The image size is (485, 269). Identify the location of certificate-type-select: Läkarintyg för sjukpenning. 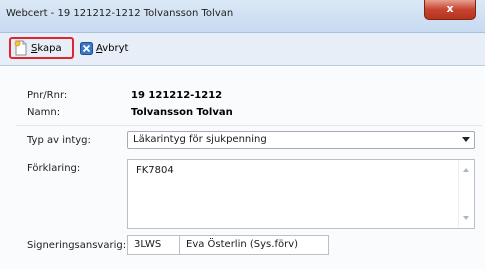
(301, 140).